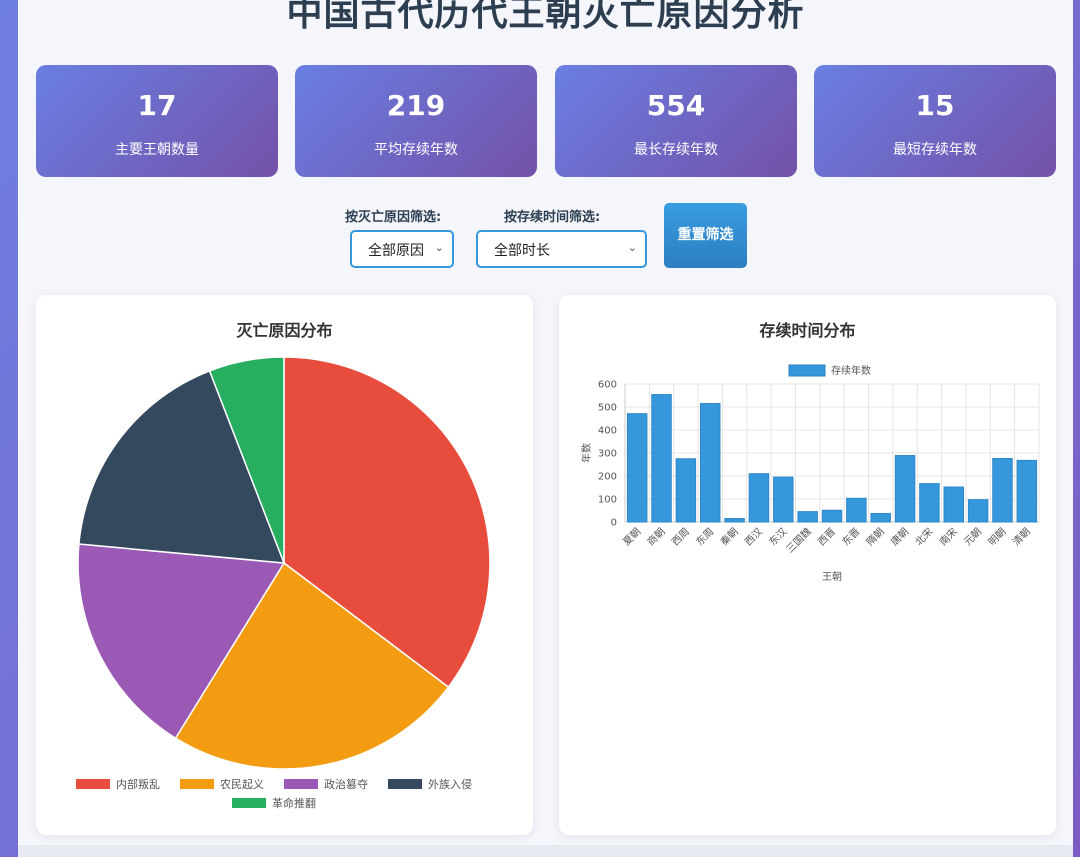 This screenshot has height=857, width=1080. I want to click on y-axis-title: 年数, so click(586, 453).